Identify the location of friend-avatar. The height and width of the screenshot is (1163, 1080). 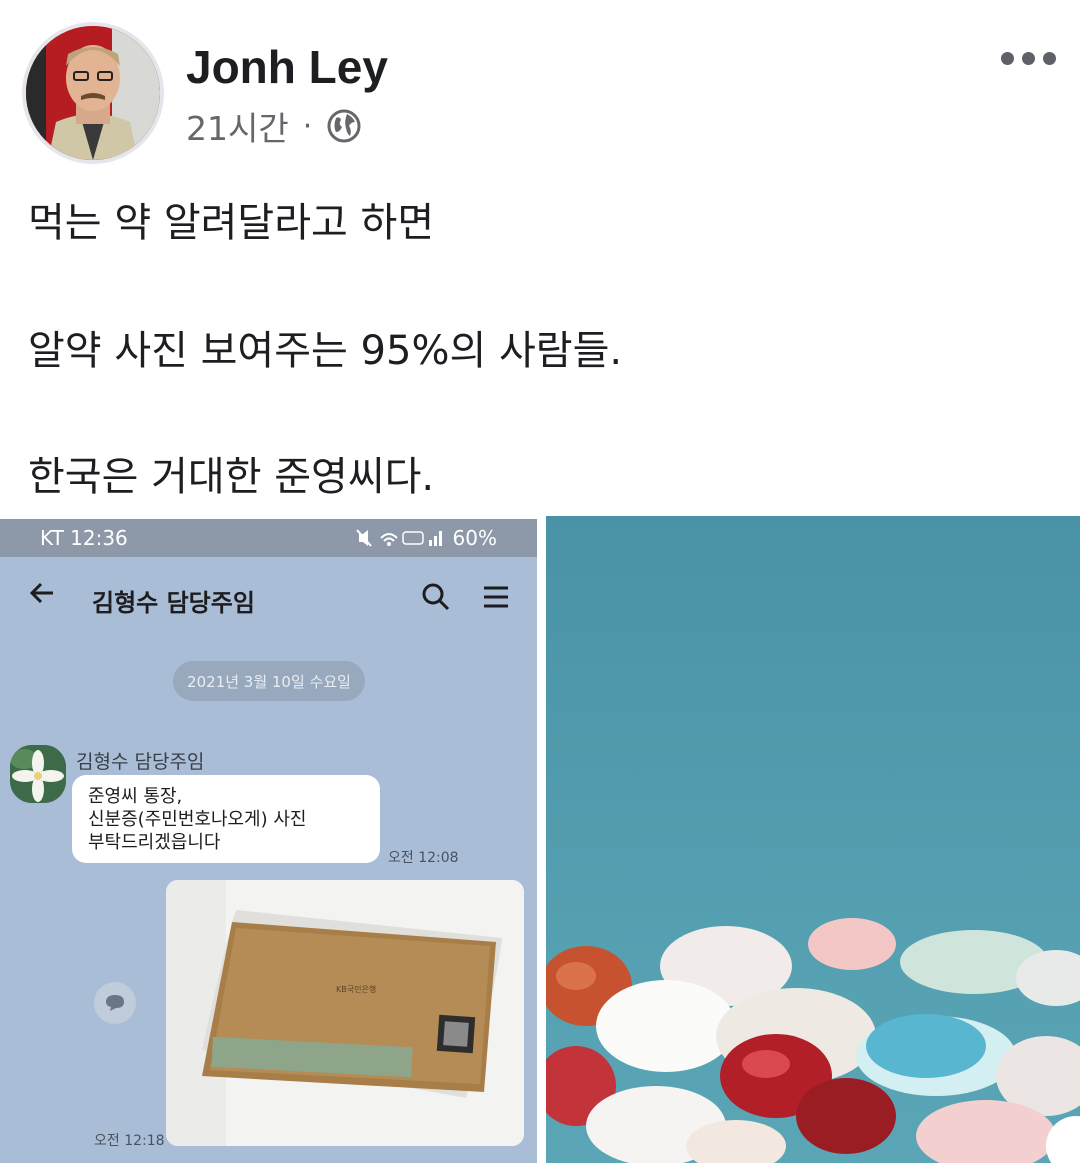
(38, 774).